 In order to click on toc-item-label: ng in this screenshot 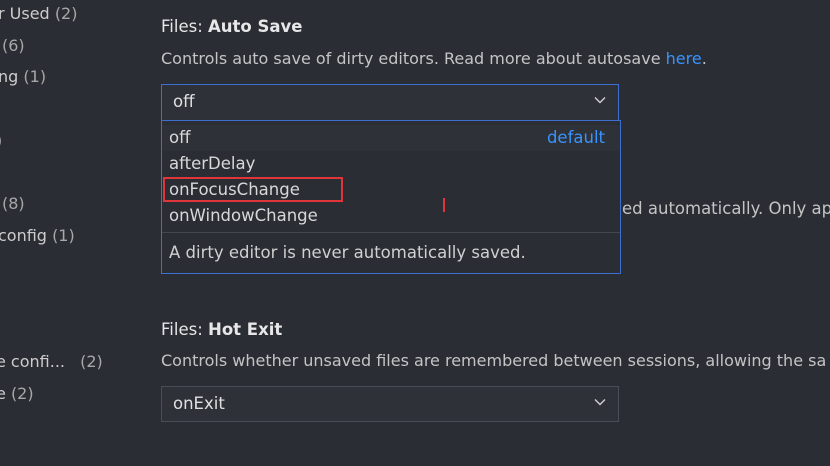, I will do `click(9, 76)`.